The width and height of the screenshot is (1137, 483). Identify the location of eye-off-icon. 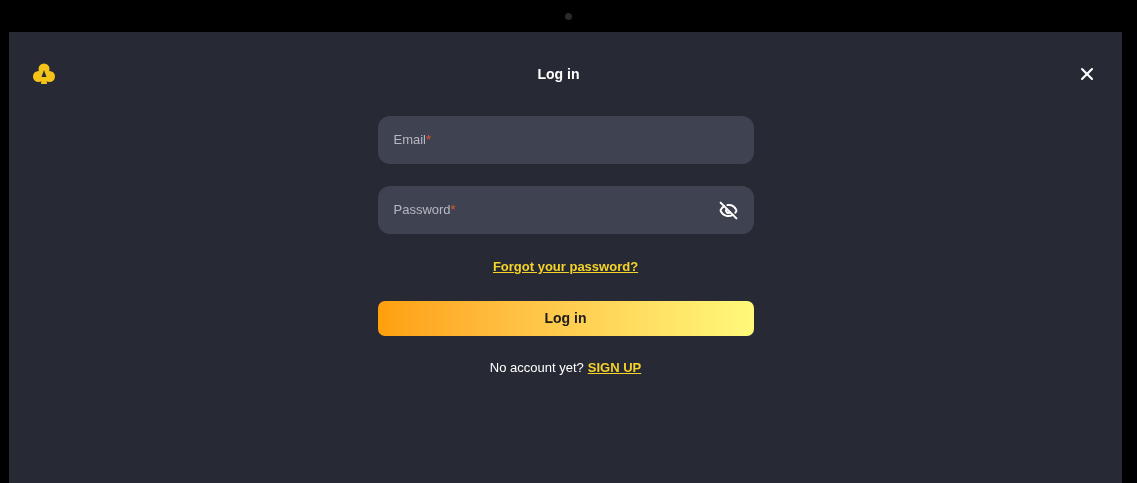
(728, 210).